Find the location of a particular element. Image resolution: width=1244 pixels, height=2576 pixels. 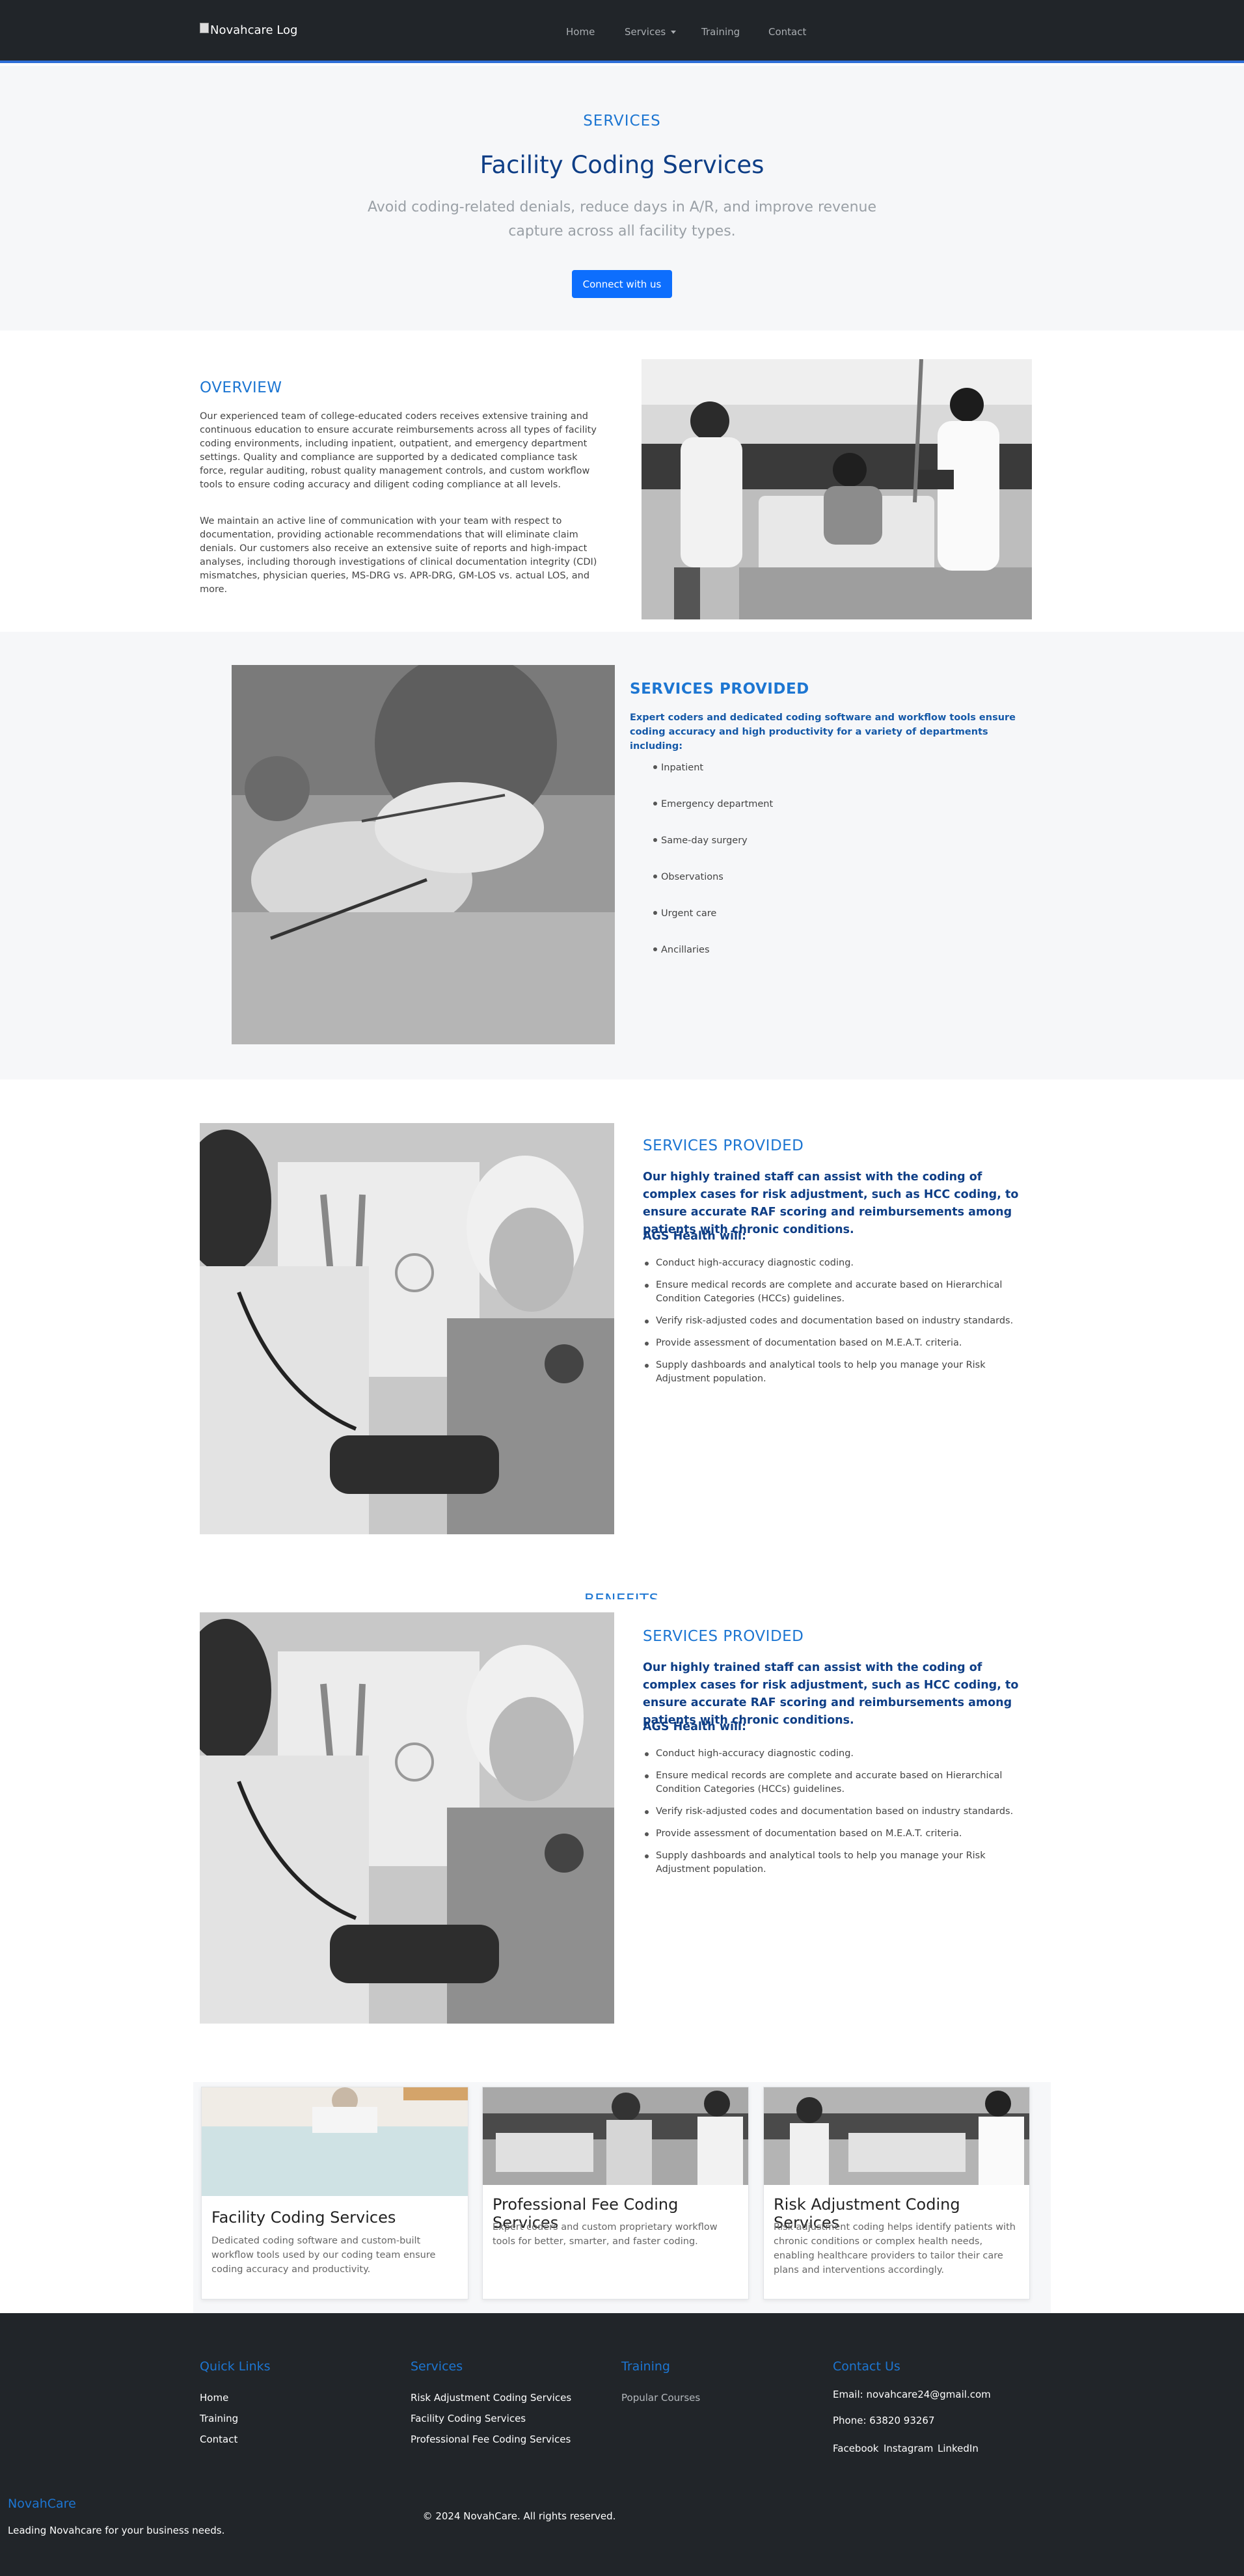

overview-heading: OVERVIEW is located at coordinates (241, 387).